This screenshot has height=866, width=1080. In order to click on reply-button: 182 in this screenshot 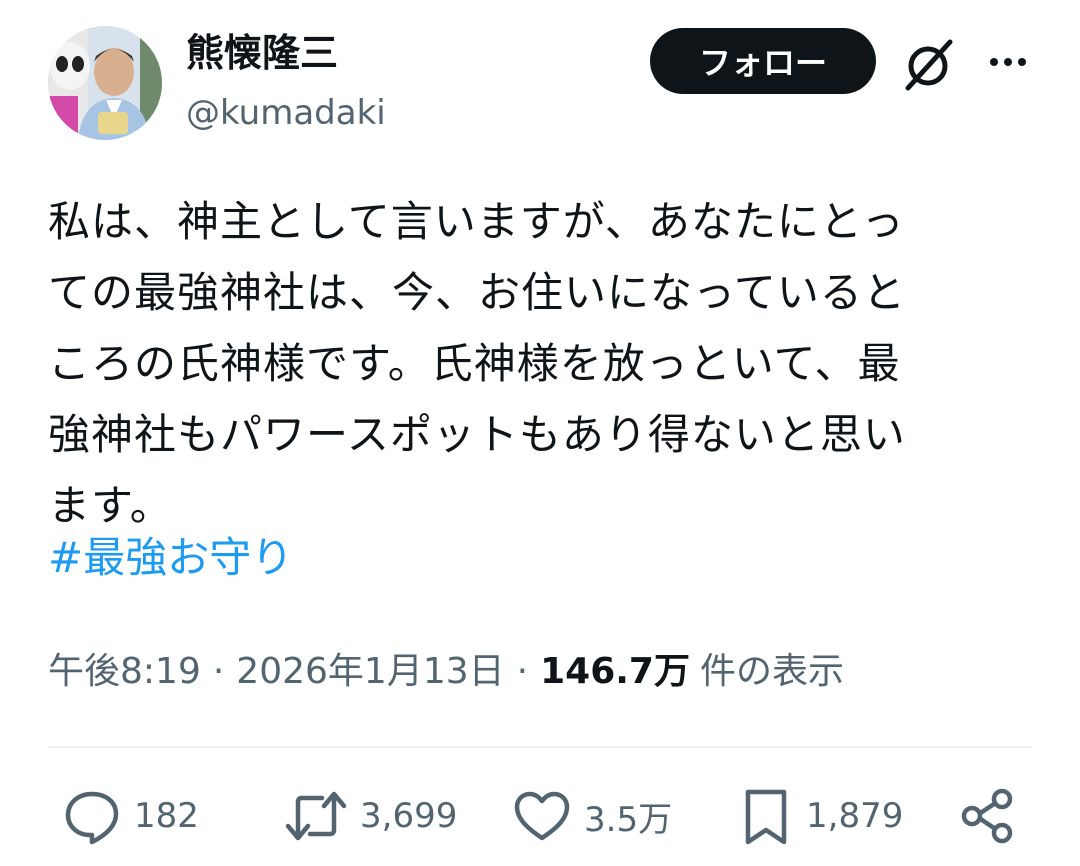, I will do `click(130, 816)`.